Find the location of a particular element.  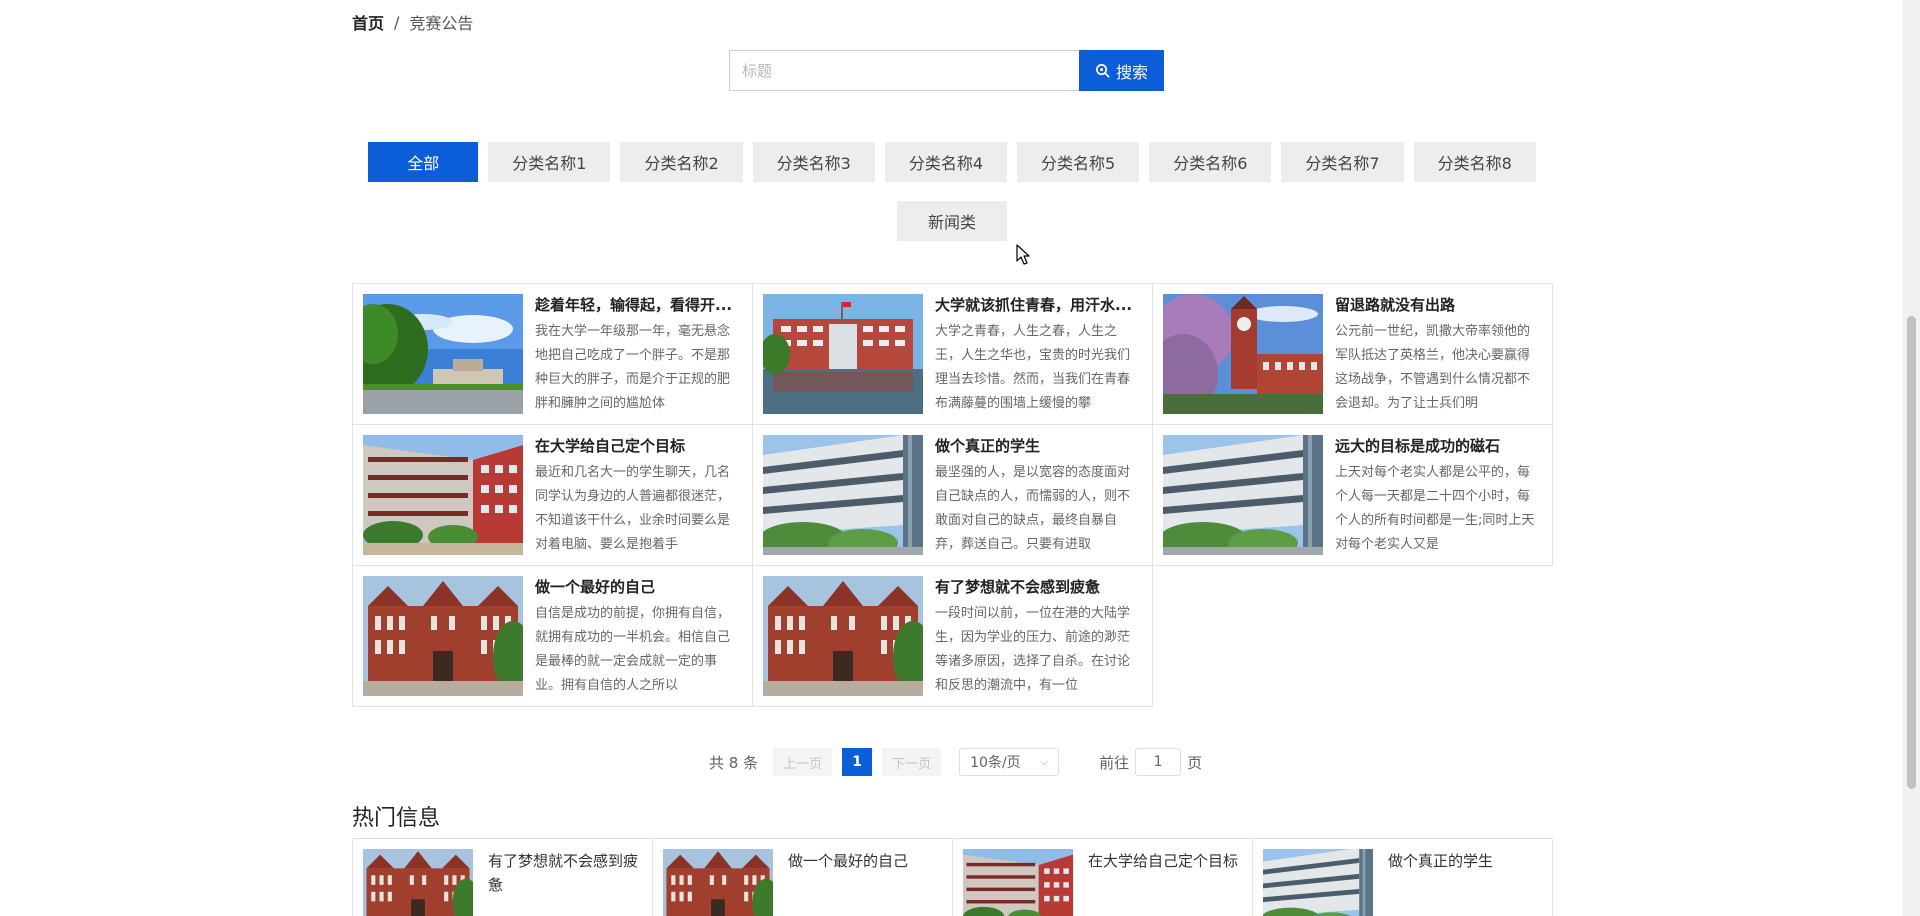

next-page-button: 下一页 is located at coordinates (912, 762).